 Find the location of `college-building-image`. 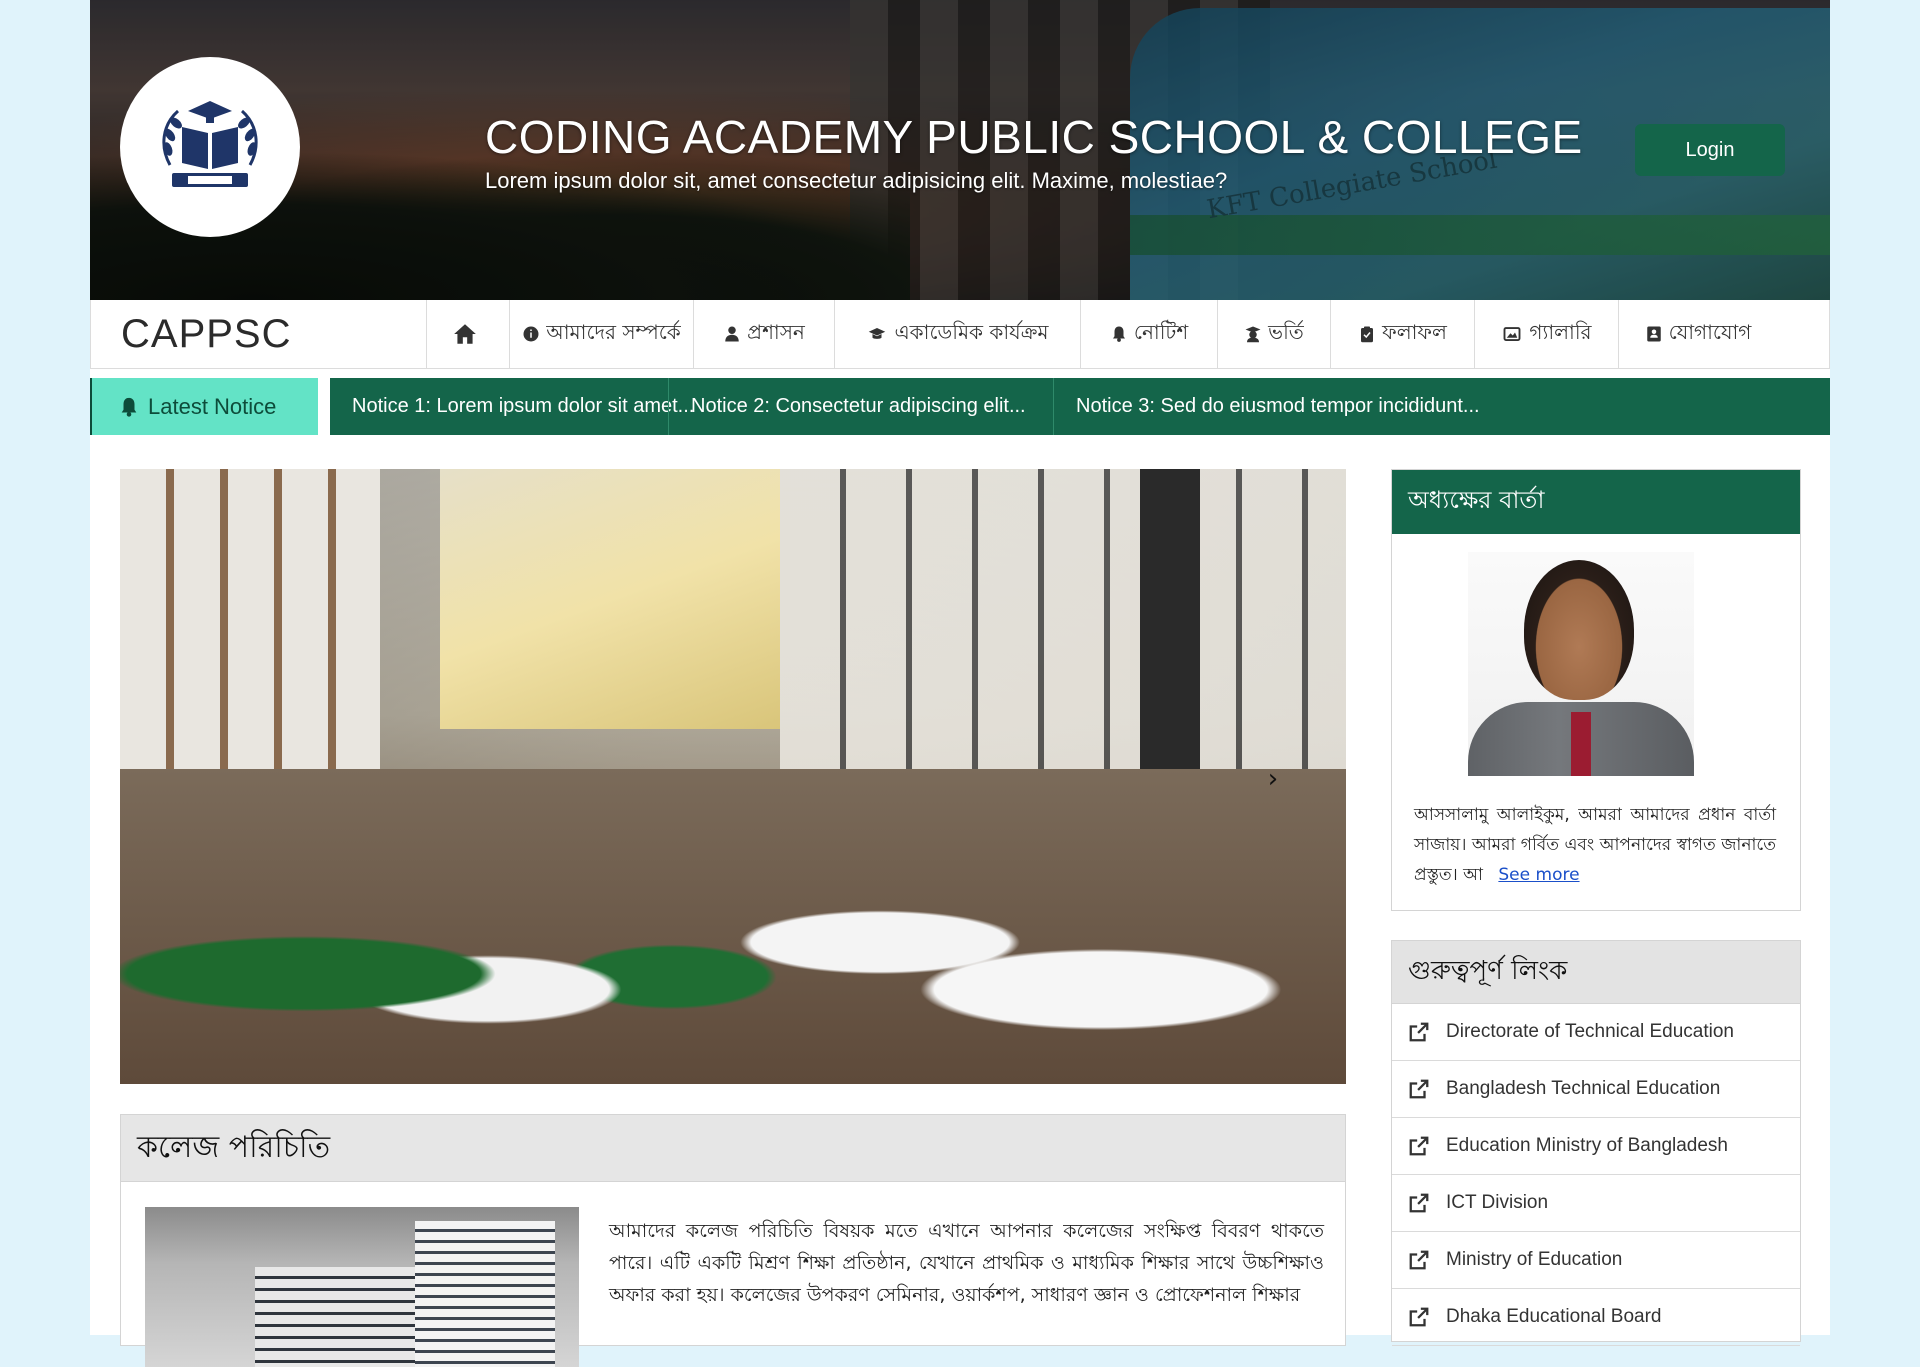

college-building-image is located at coordinates (362, 1287).